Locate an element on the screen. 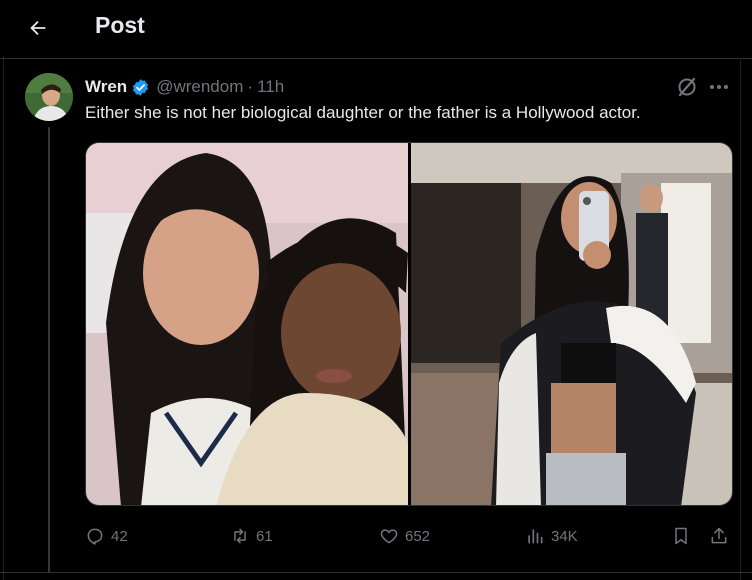  back-button is located at coordinates (38, 28).